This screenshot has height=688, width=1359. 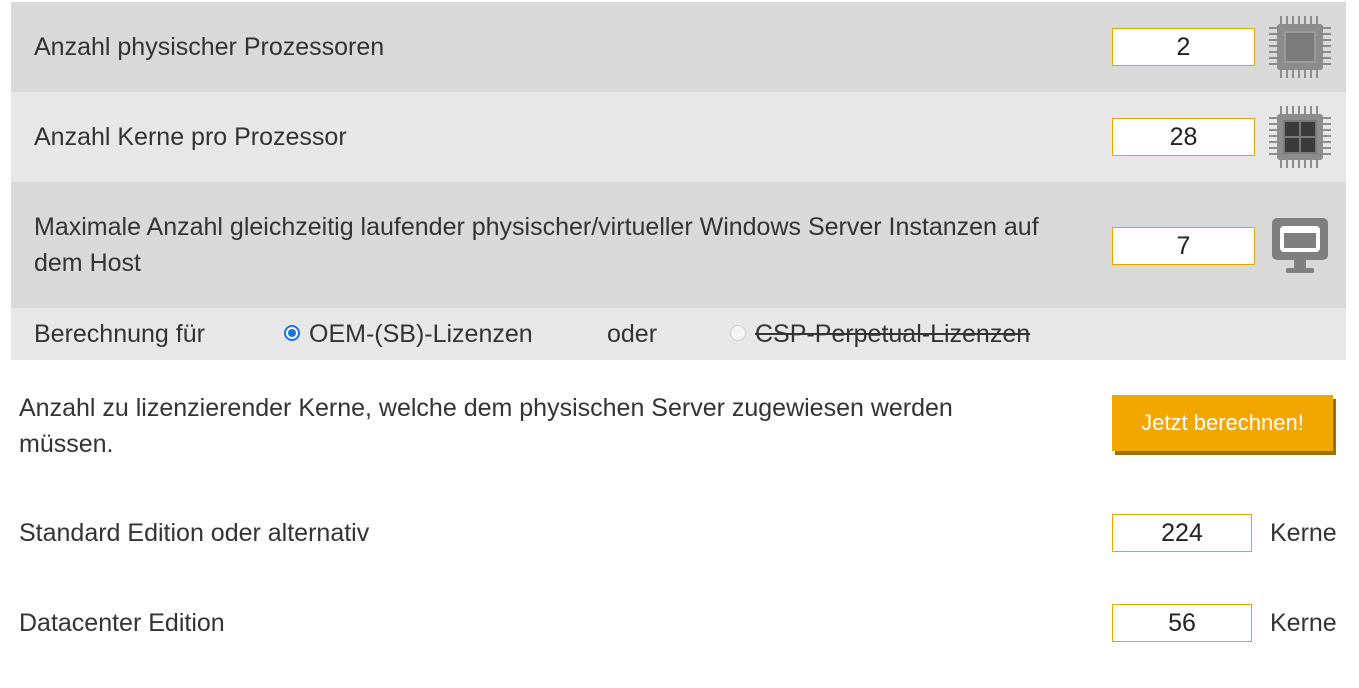 What do you see at coordinates (190, 137) in the screenshot?
I see `cores-label: Anzahl Kerne pro Prozessor` at bounding box center [190, 137].